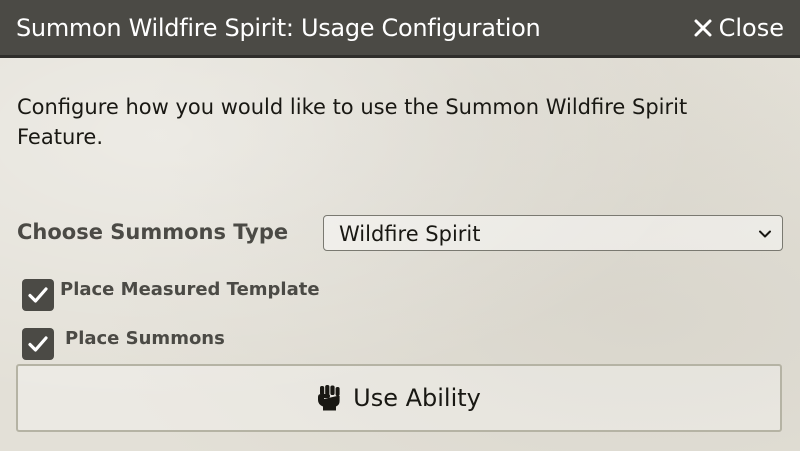  I want to click on chevron-down-icon, so click(765, 234).